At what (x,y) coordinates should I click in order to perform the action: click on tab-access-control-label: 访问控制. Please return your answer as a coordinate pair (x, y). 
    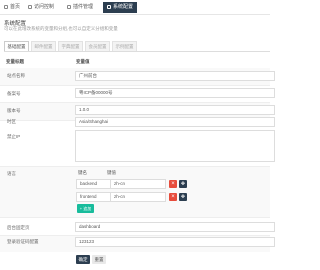
    Looking at the image, I should click on (44, 7).